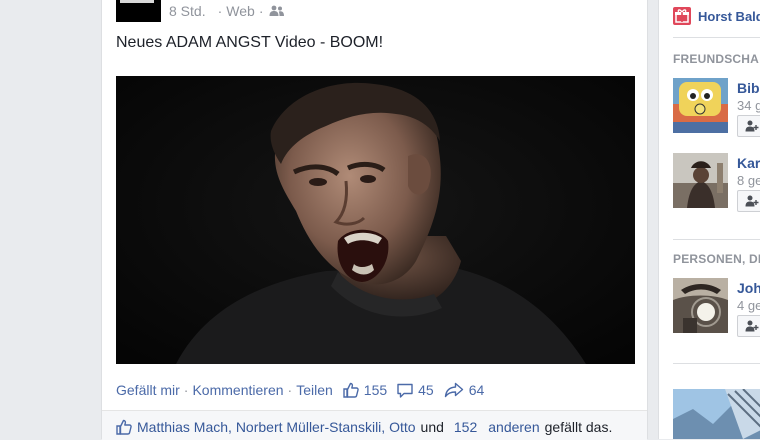  Describe the element at coordinates (716, 414) in the screenshot. I see `sidebar-ad-image` at that location.